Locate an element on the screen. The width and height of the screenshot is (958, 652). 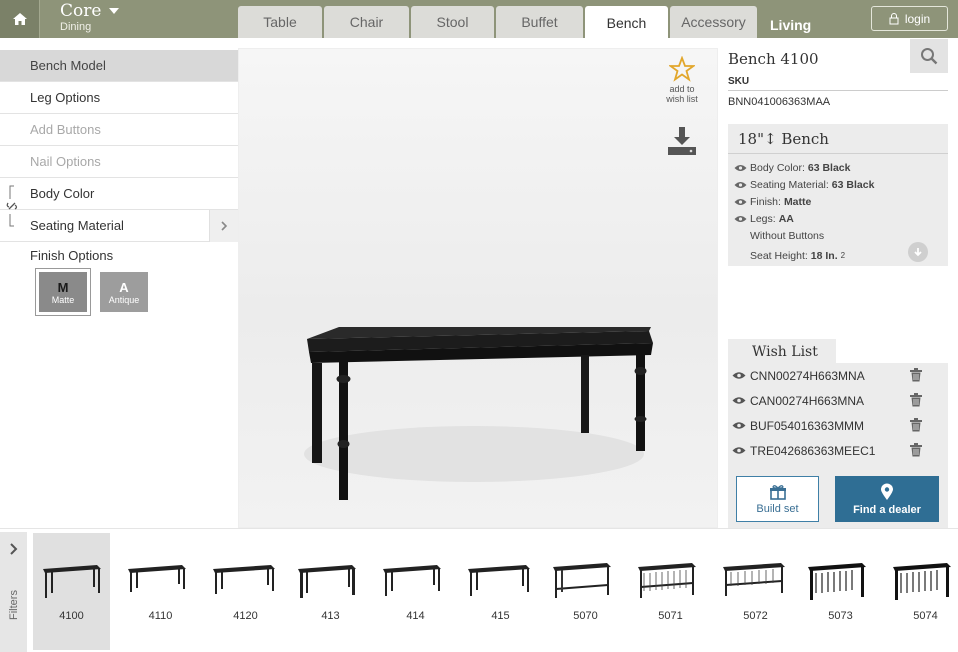
gift-icon is located at coordinates (777, 492).